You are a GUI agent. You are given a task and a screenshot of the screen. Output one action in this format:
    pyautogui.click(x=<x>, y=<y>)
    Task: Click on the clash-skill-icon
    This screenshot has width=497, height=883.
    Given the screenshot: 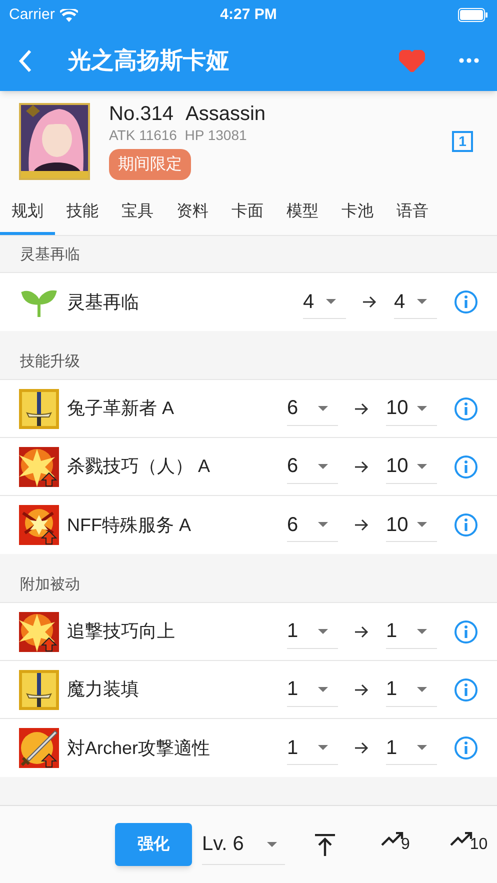 What is the action you would take?
    pyautogui.click(x=39, y=525)
    